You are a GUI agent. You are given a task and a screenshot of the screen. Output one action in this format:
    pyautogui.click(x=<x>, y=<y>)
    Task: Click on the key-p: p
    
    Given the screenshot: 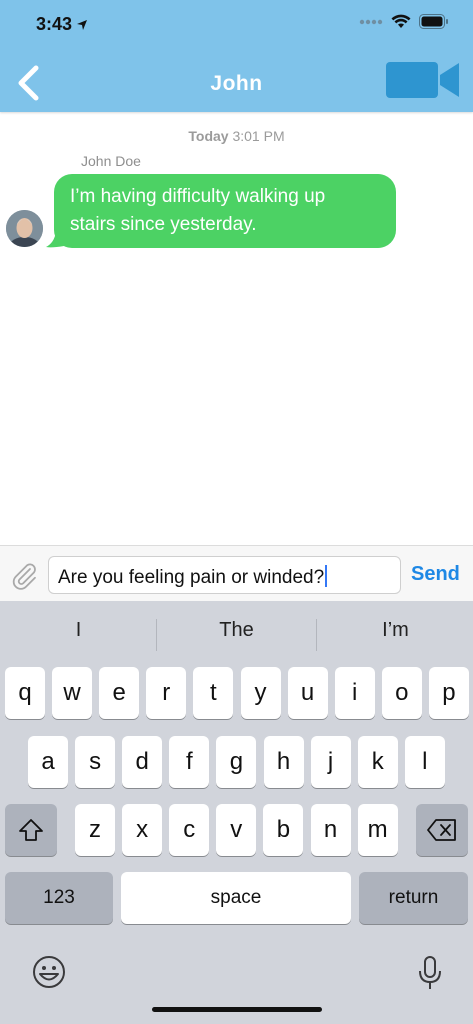 What is the action you would take?
    pyautogui.click(x=448, y=693)
    